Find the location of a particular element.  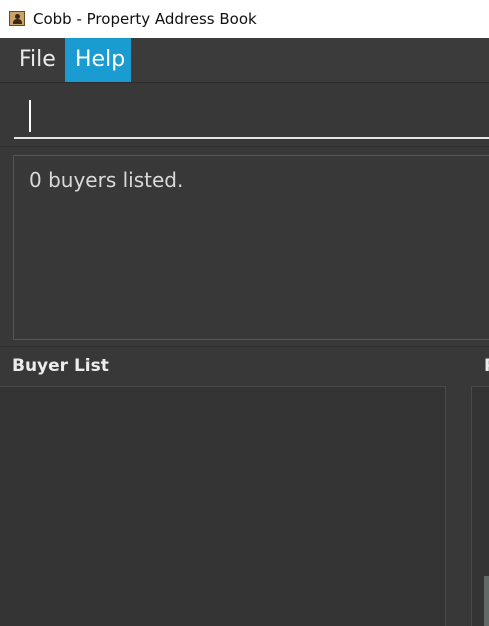

menu-file: File is located at coordinates (37, 60).